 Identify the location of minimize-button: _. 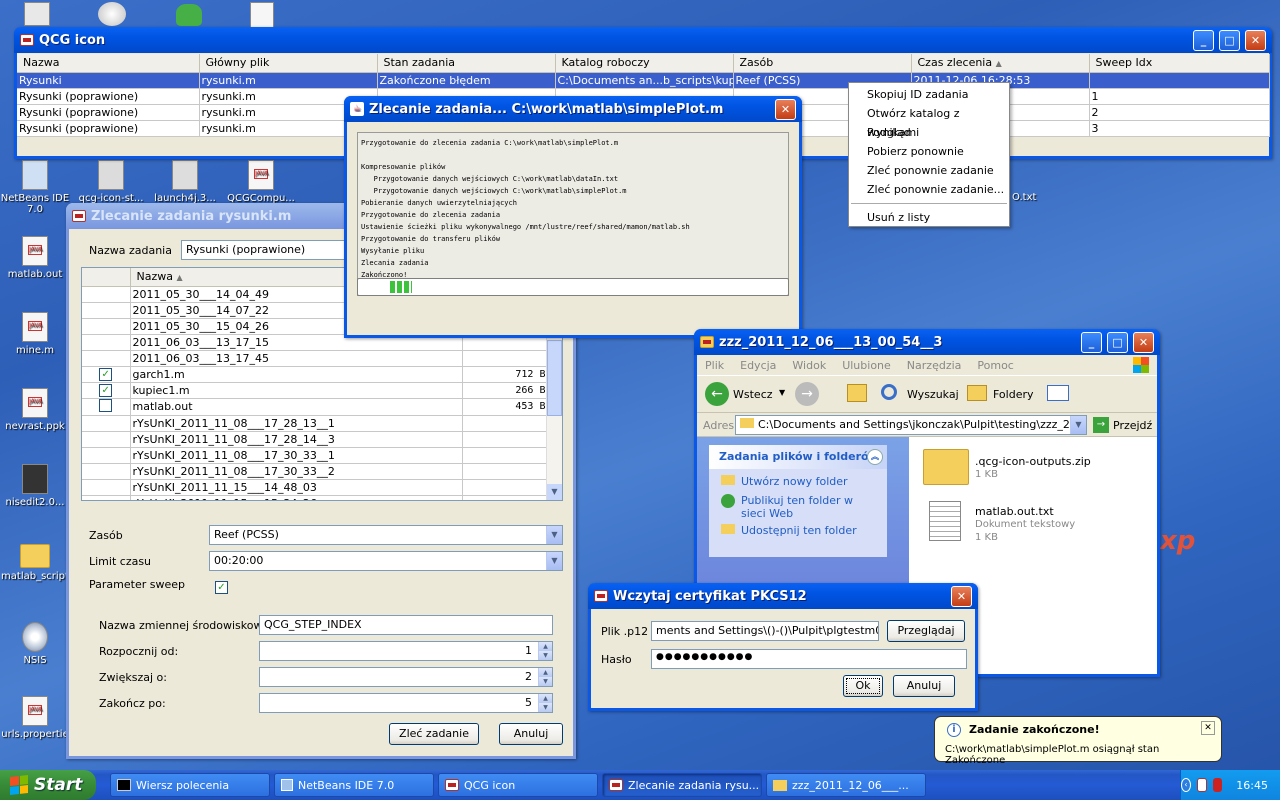
(1203, 40).